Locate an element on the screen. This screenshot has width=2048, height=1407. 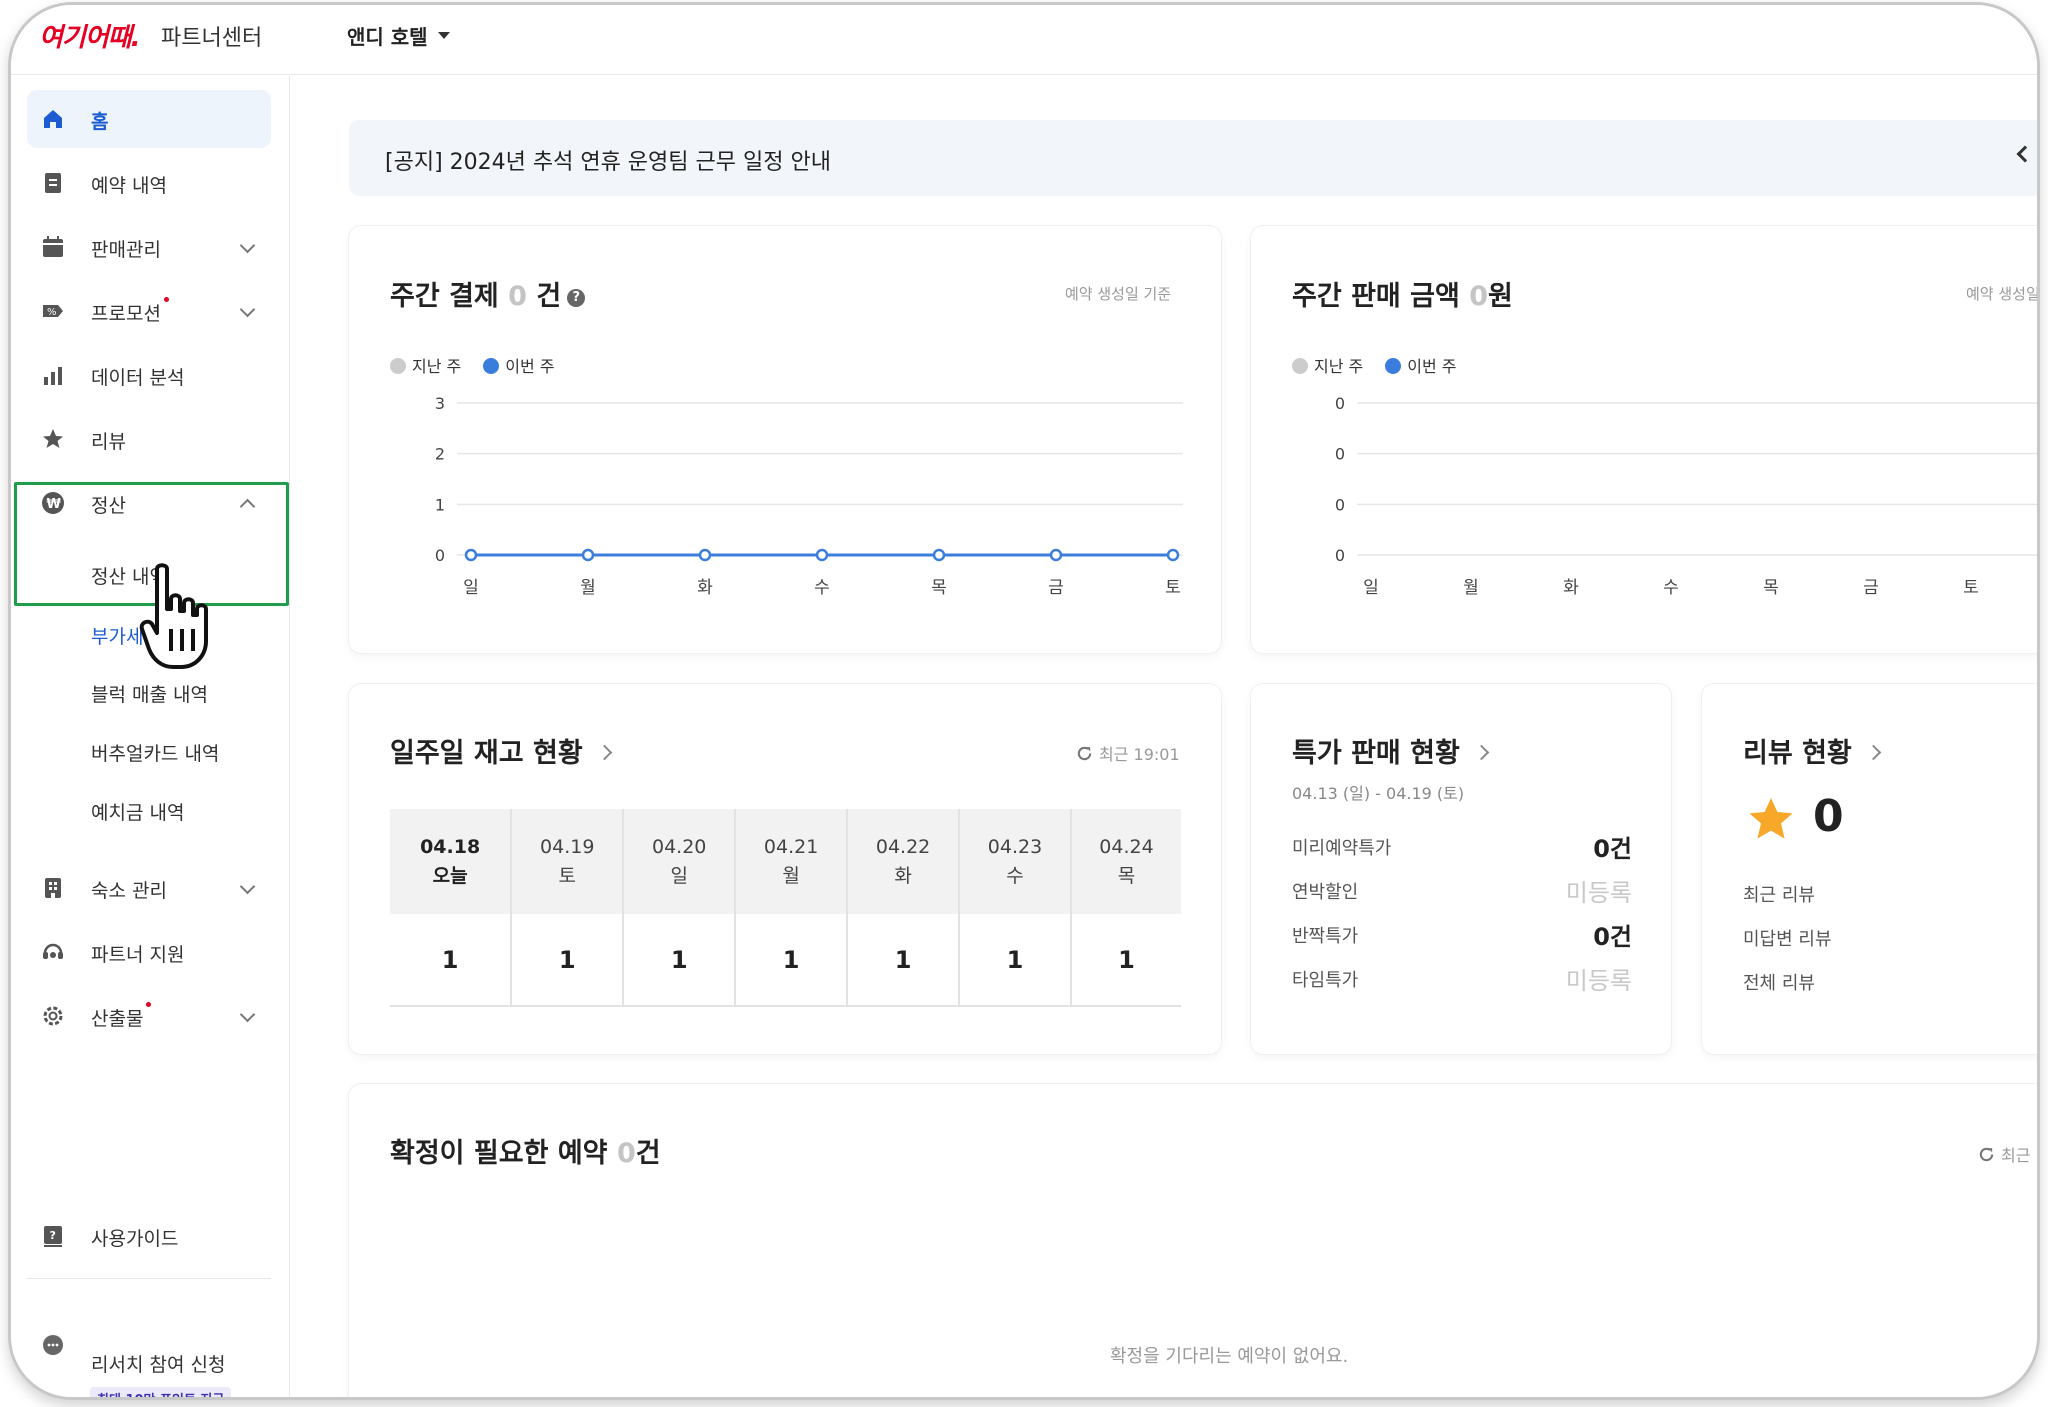
calendar-icon is located at coordinates (53, 246).